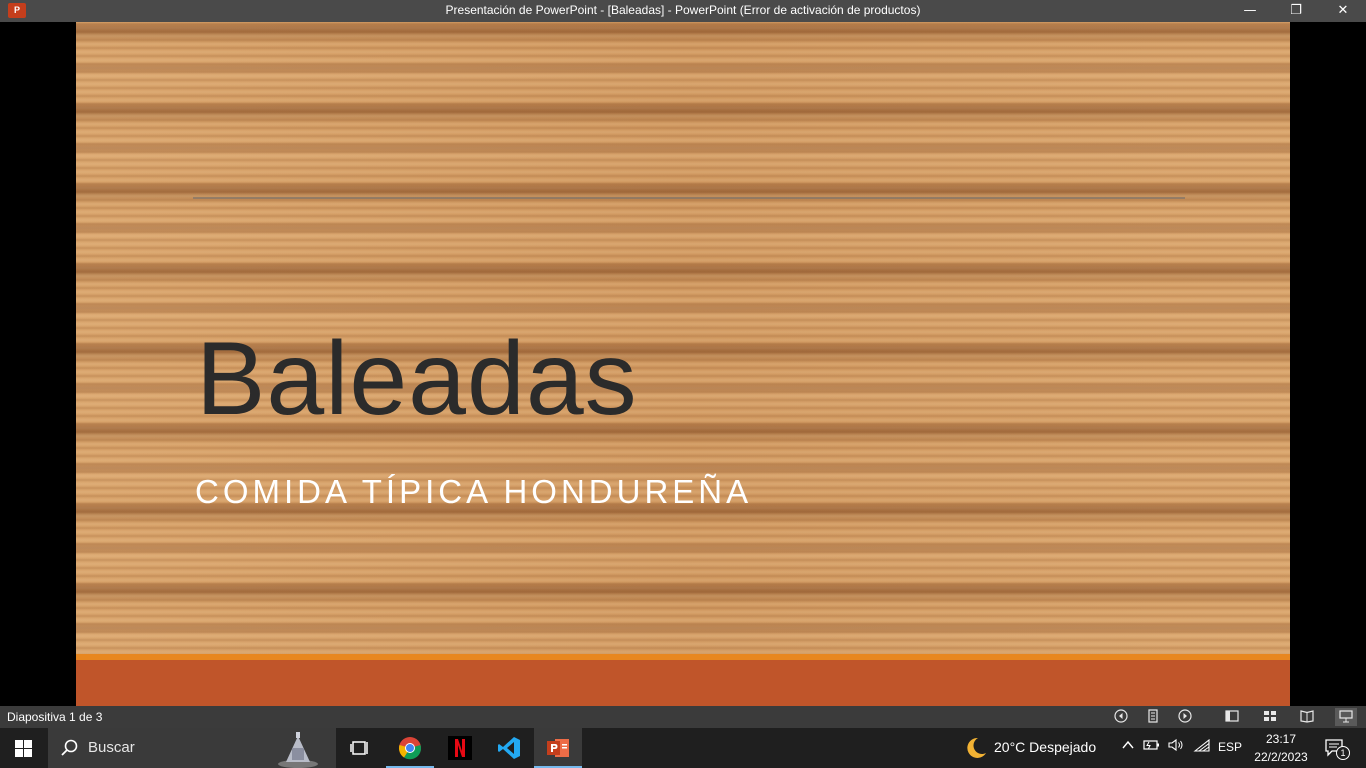 This screenshot has width=1366, height=768. What do you see at coordinates (1045, 747) in the screenshot?
I see `weather-text: 20°C Despejado` at bounding box center [1045, 747].